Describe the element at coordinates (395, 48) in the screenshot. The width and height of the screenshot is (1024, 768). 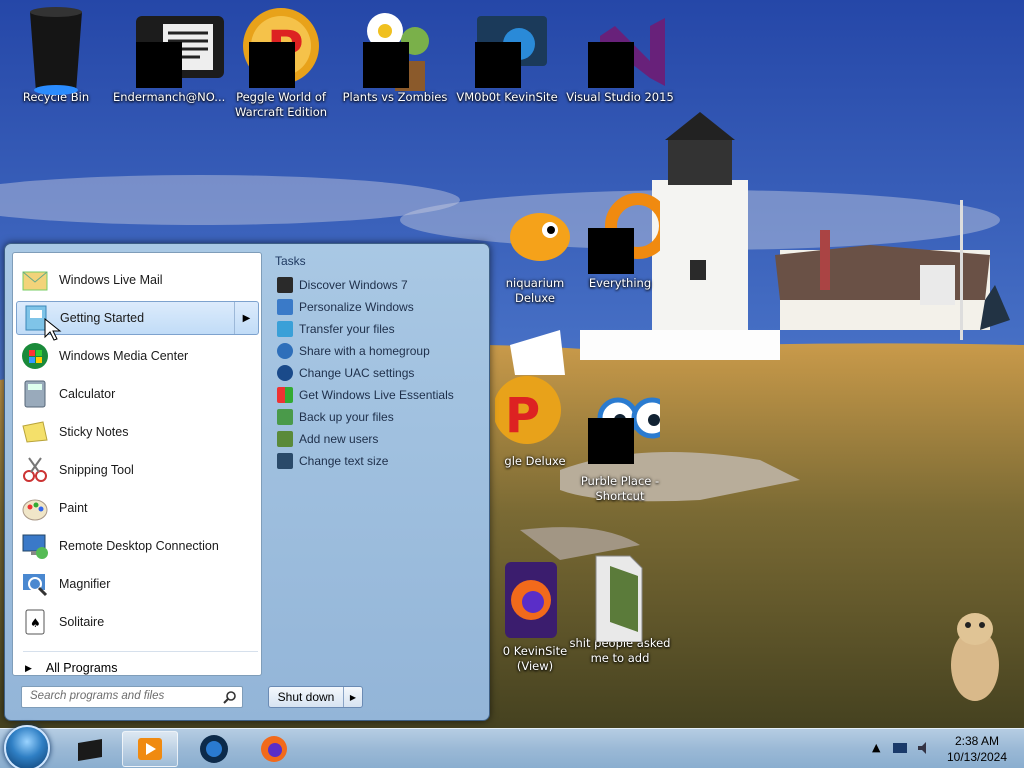
I see `plants-vs-zombies-icon` at that location.